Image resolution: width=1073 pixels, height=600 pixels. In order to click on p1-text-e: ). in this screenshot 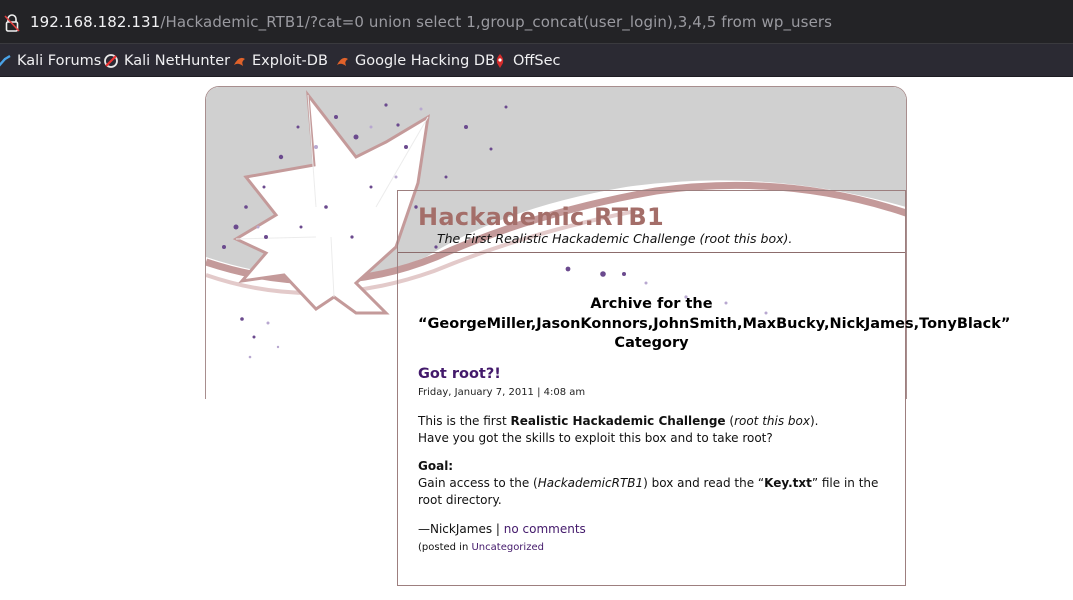, I will do `click(814, 421)`.